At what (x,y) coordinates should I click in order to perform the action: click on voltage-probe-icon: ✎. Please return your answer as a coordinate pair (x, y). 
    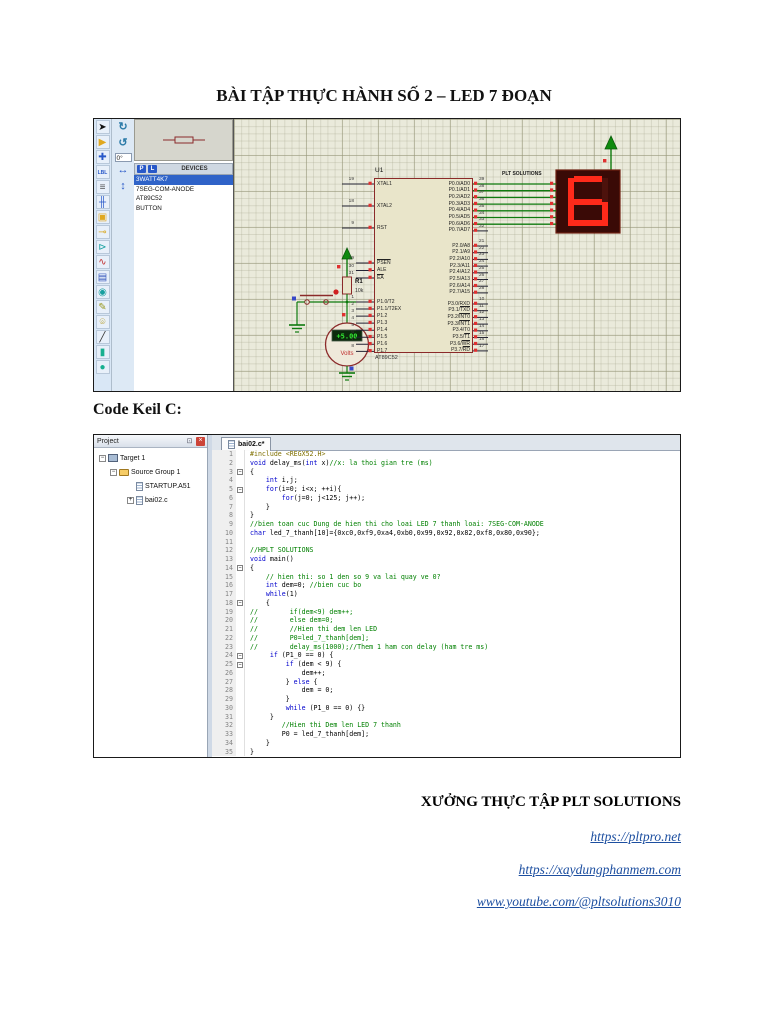
    Looking at the image, I should click on (102, 307).